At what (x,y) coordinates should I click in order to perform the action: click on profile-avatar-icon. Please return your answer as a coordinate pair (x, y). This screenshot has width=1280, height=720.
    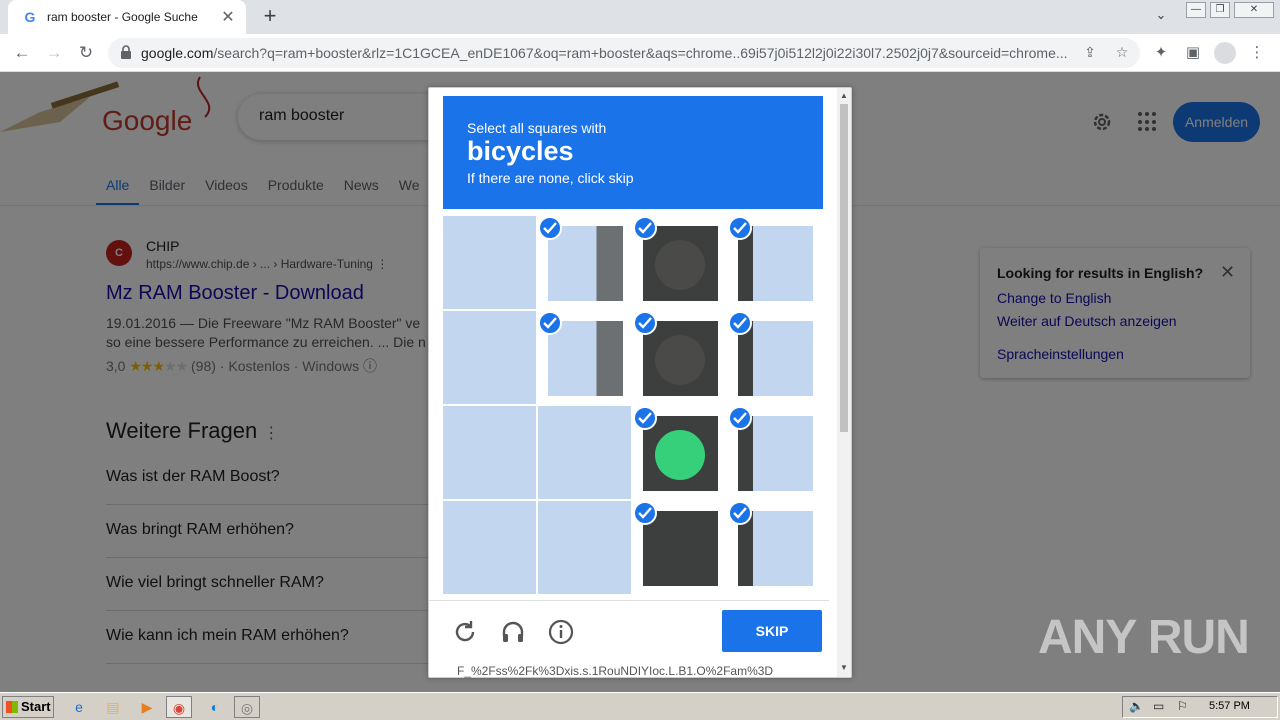
    Looking at the image, I should click on (1225, 53).